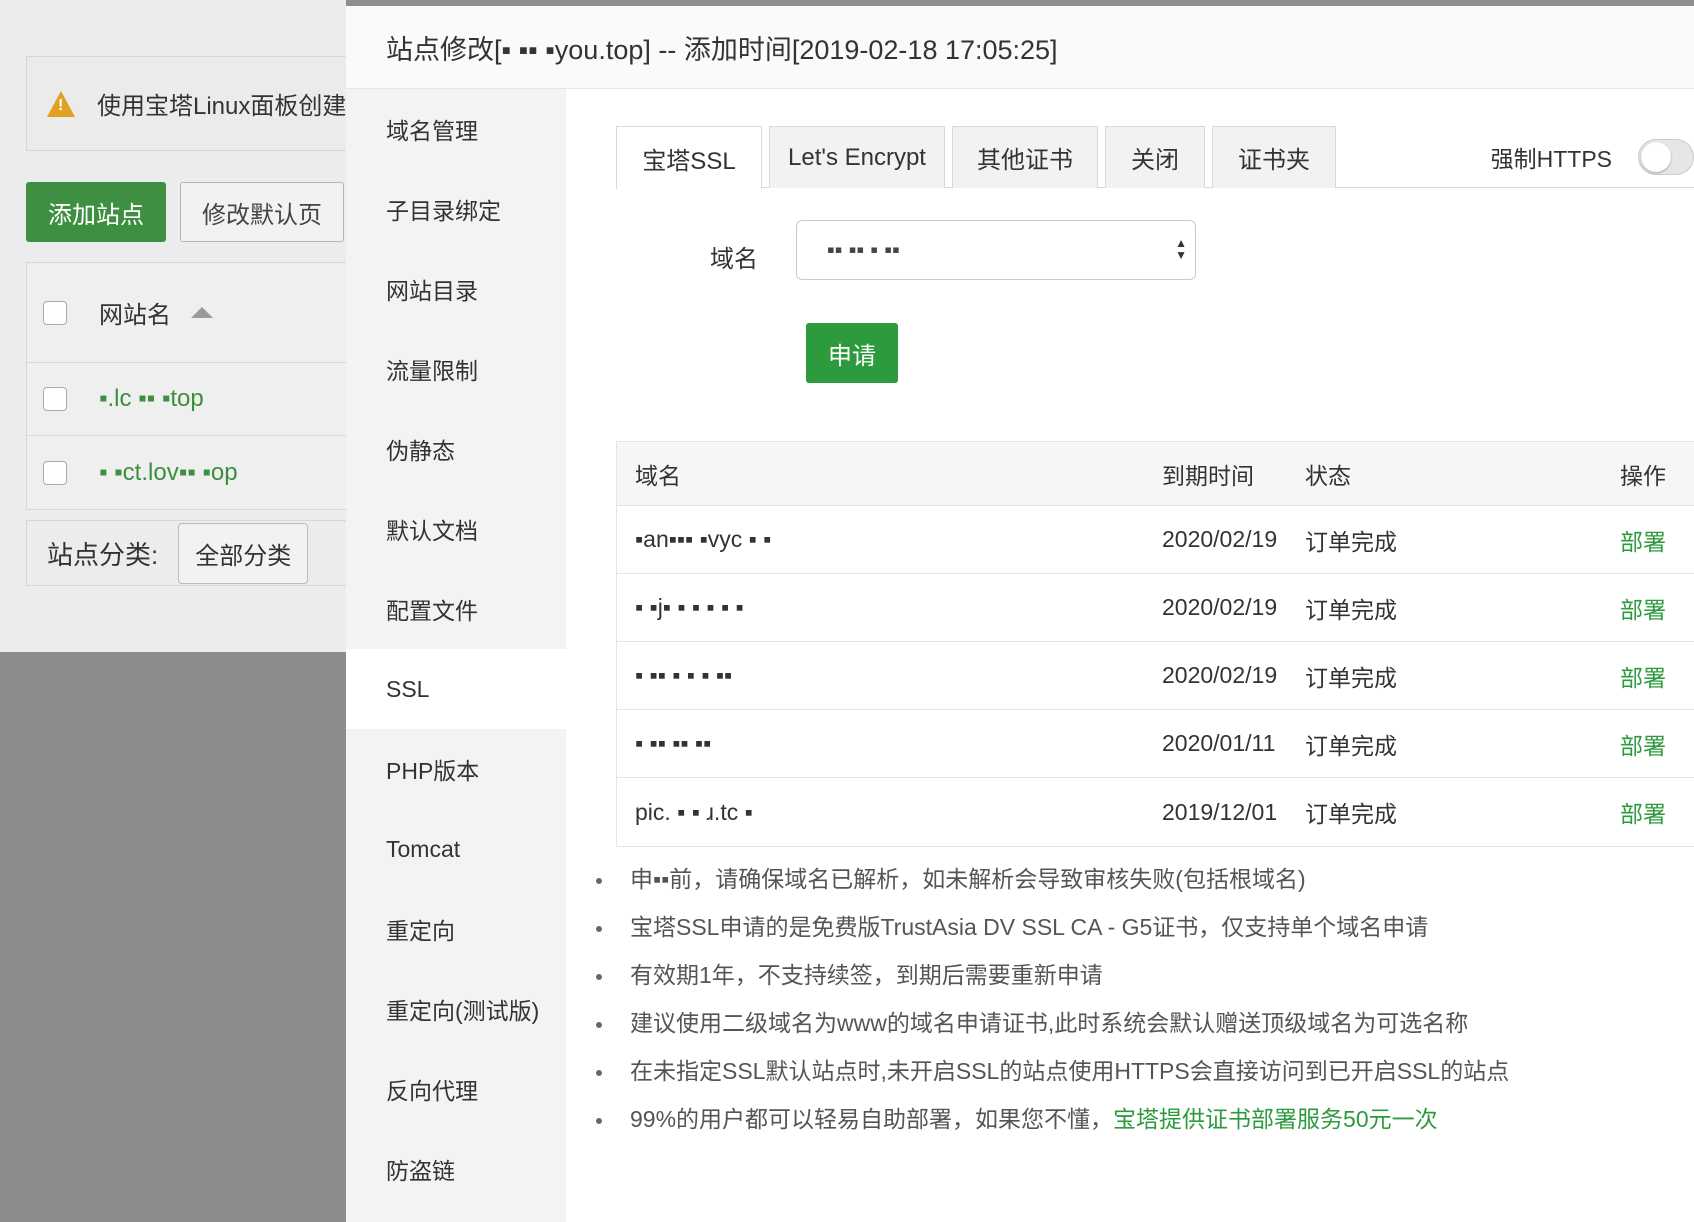 Image resolution: width=1694 pixels, height=1222 pixels. I want to click on cert-domain: ▪an▪▪▪ ▪vyc ▪ ▪, so click(703, 539).